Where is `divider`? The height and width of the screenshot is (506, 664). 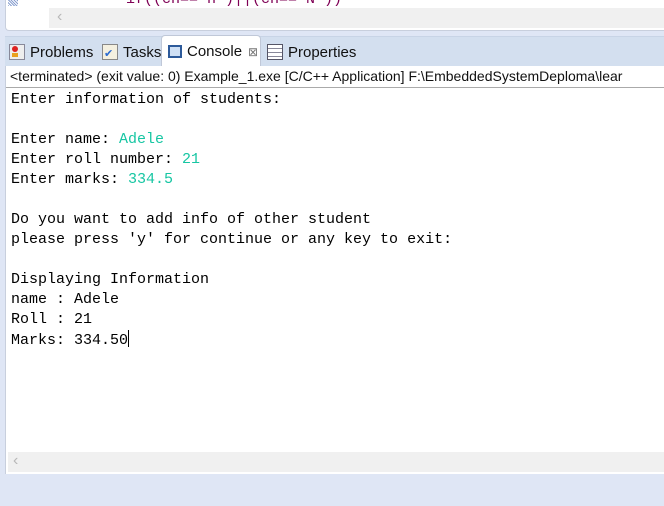
divider is located at coordinates (335, 87).